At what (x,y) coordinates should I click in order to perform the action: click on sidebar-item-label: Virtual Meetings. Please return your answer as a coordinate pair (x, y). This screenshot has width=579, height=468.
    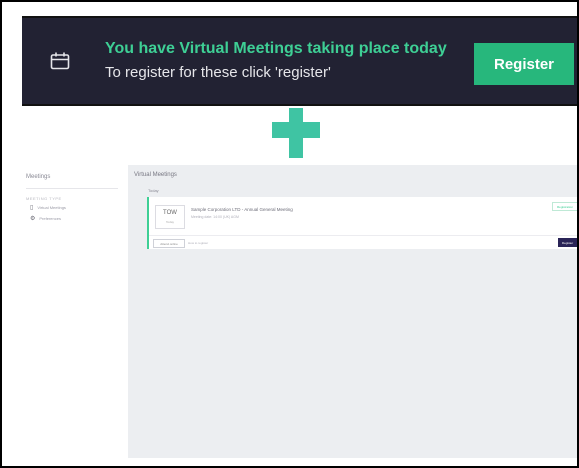
    Looking at the image, I should click on (51, 207).